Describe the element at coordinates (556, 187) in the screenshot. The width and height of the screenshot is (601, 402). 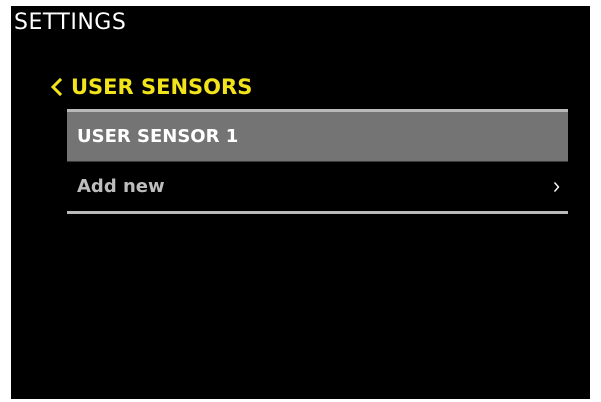
I see `chevron-right-icon` at that location.